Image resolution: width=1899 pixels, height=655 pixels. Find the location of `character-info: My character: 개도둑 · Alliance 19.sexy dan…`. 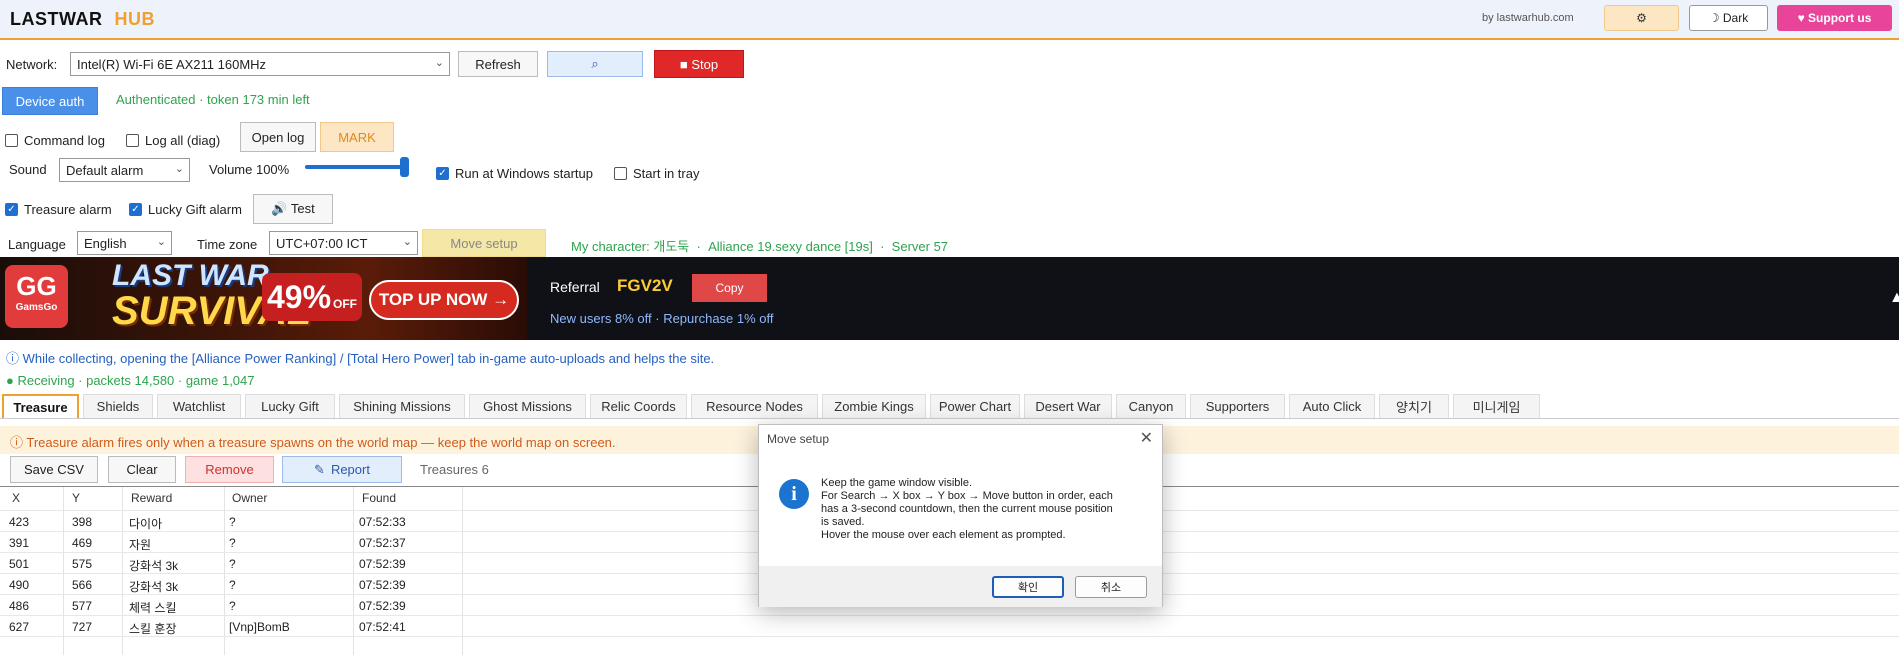

character-info: My character: 개도둑 · Alliance 19.sexy dan… is located at coordinates (759, 245).